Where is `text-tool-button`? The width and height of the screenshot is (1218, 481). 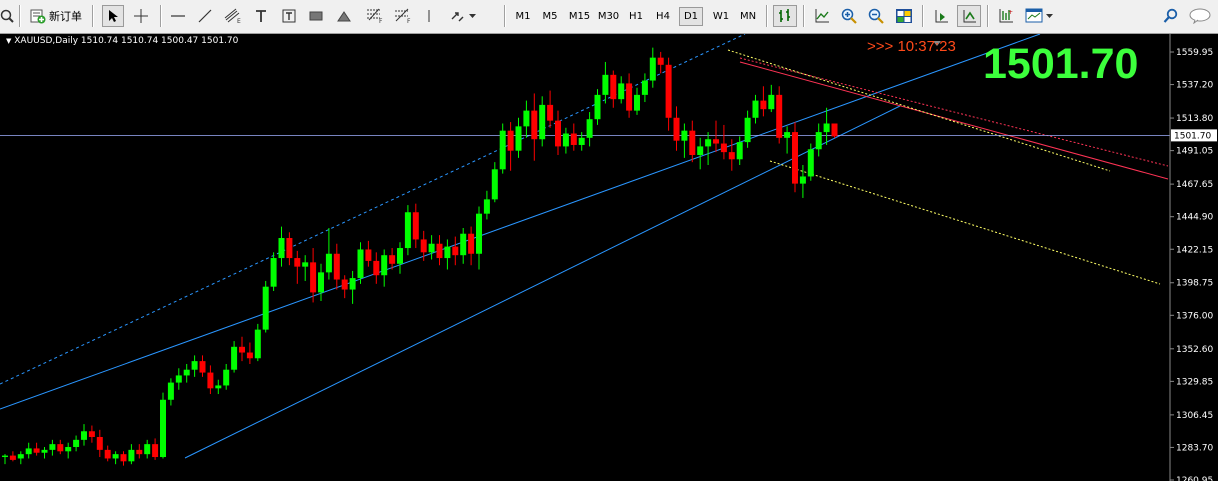
text-tool-button is located at coordinates (261, 16).